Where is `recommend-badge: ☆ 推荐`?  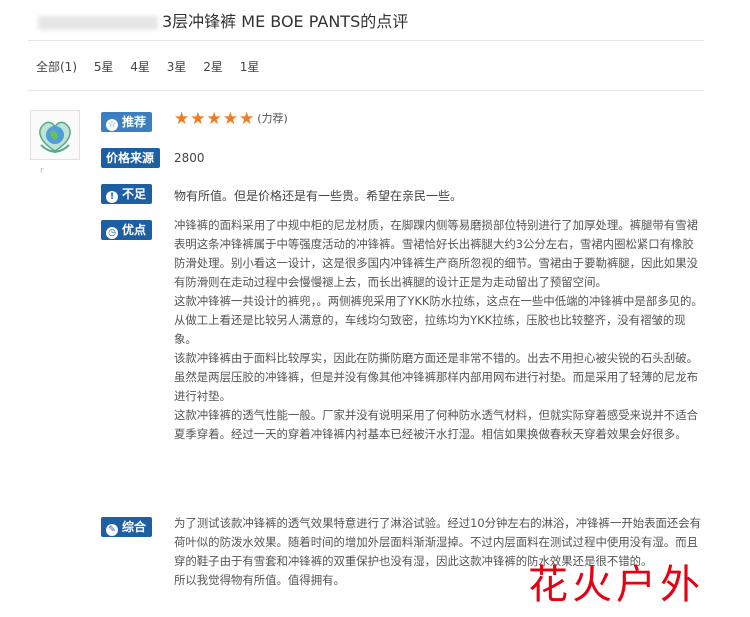
recommend-badge: ☆ 推荐 is located at coordinates (127, 122).